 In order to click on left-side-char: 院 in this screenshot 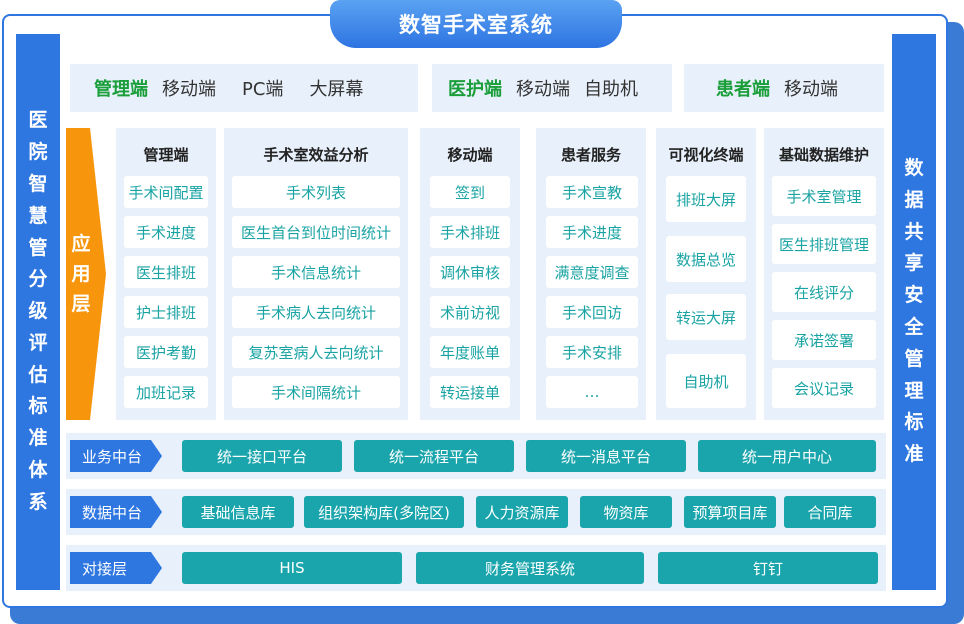, I will do `click(38, 152)`.